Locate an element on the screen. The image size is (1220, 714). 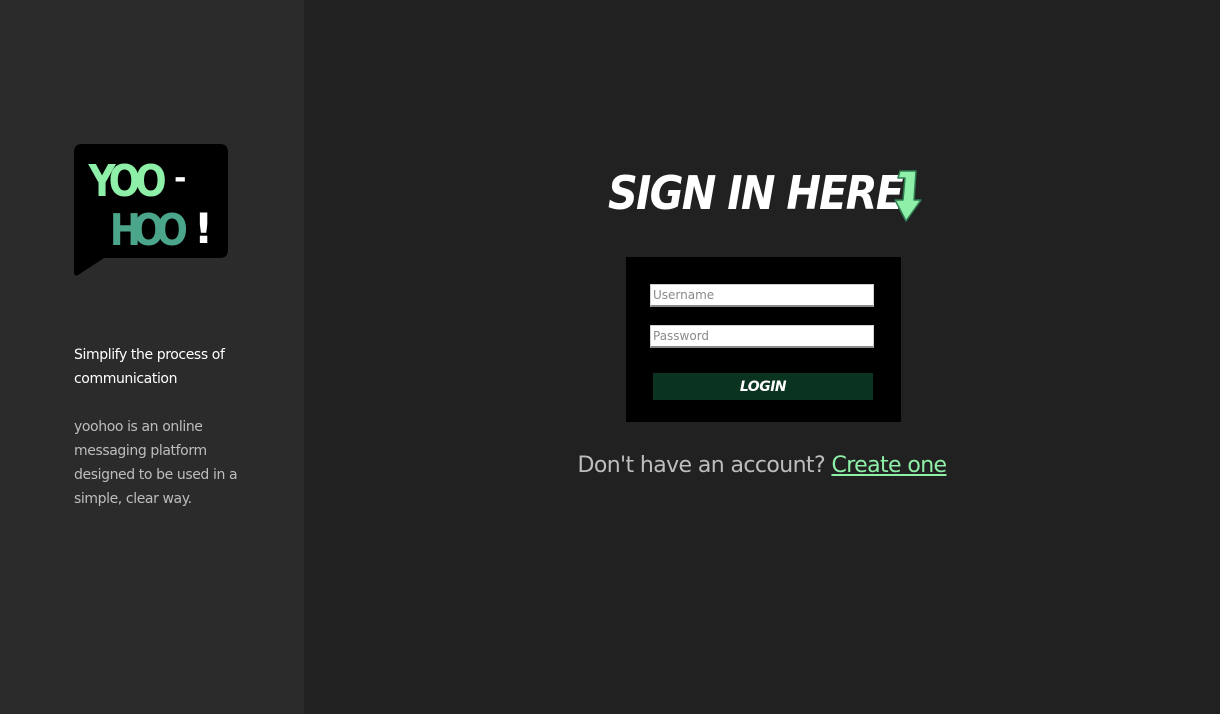
login-button: LOGIN is located at coordinates (763, 386).